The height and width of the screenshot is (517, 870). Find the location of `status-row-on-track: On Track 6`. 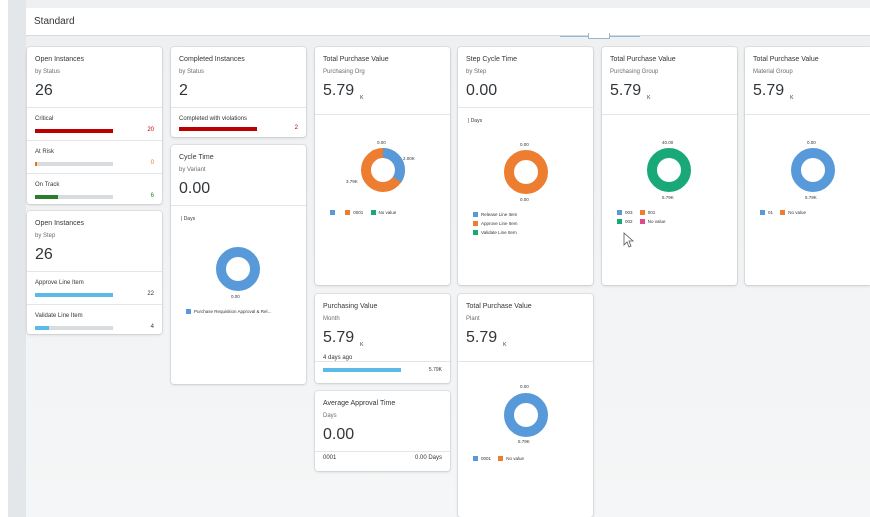

status-row-on-track: On Track 6 is located at coordinates (94, 189).